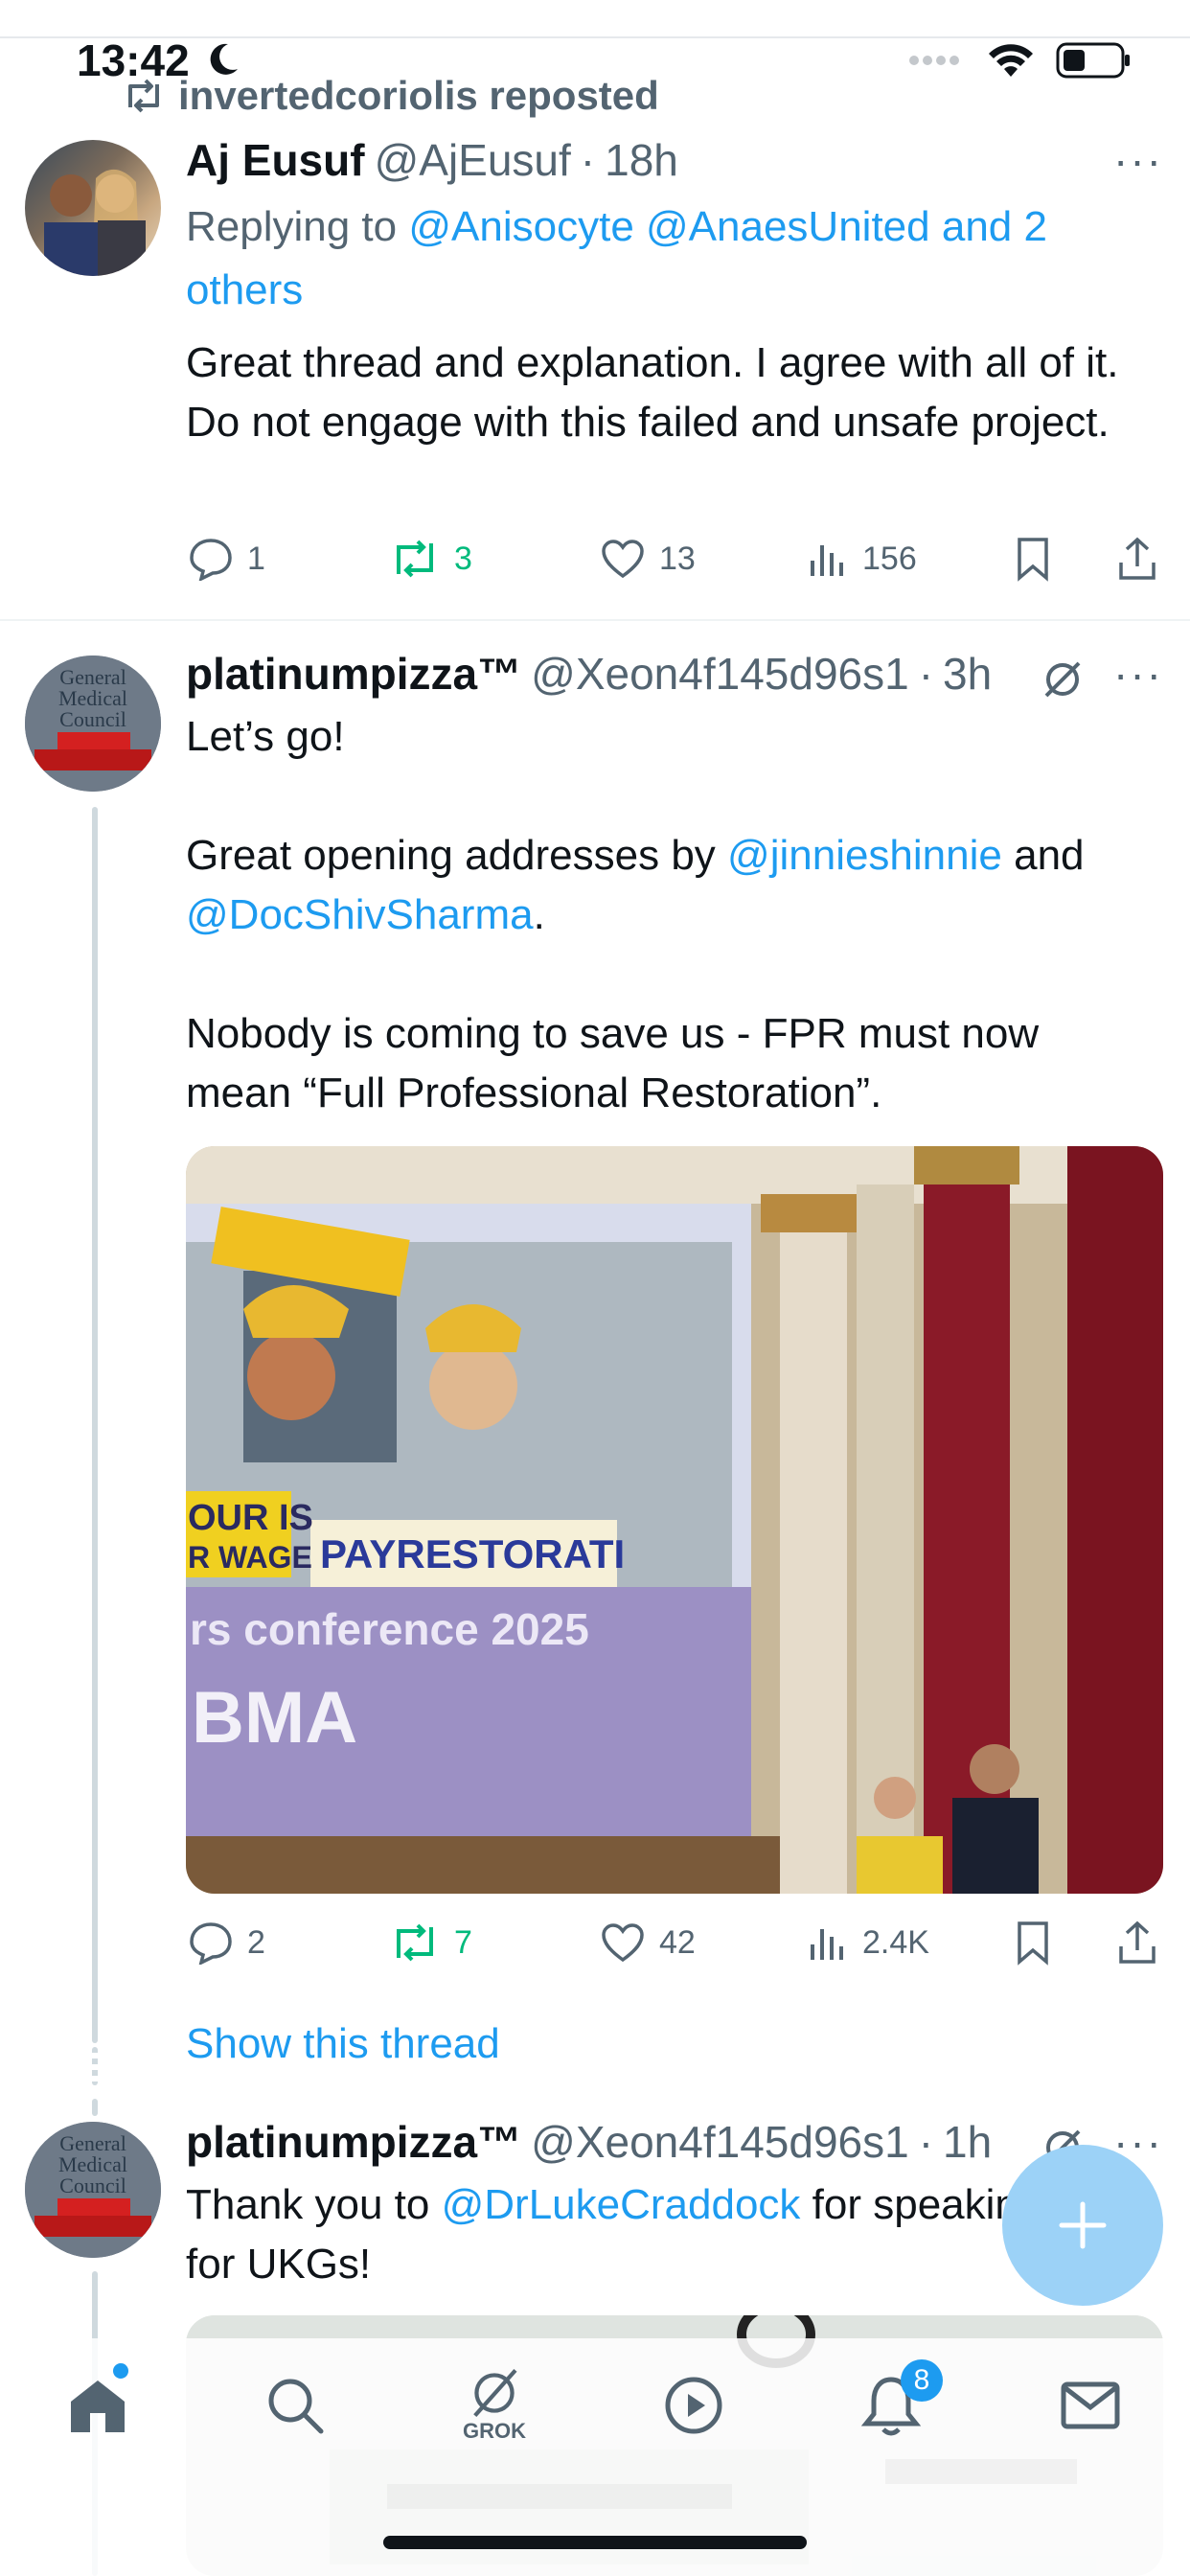 The width and height of the screenshot is (1190, 2576). Describe the element at coordinates (276, 160) in the screenshot. I see `author-name: Aj Eusuf` at that location.